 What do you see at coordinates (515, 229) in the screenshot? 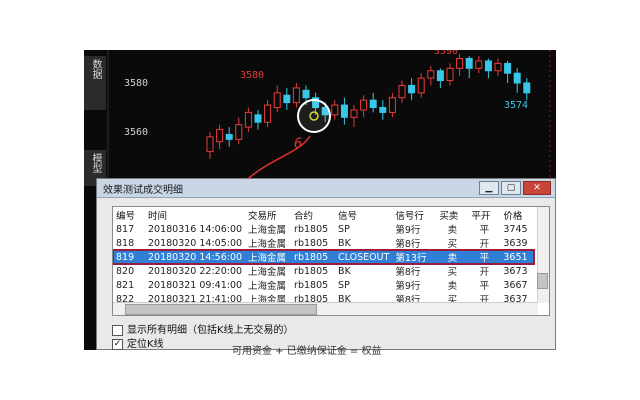
I see `cell-price: 3745` at bounding box center [515, 229].